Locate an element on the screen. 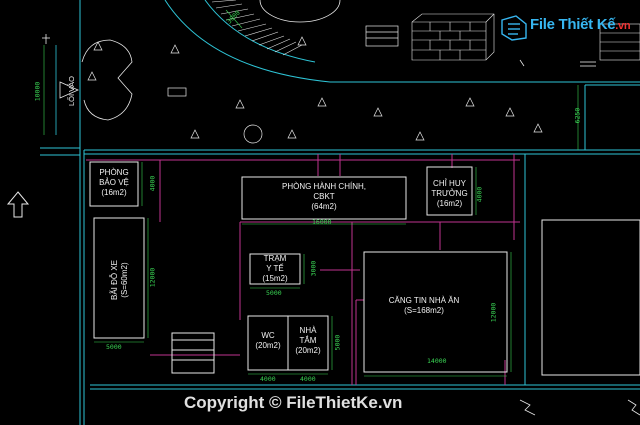  dim-4000-wc: 4000 is located at coordinates (268, 379).